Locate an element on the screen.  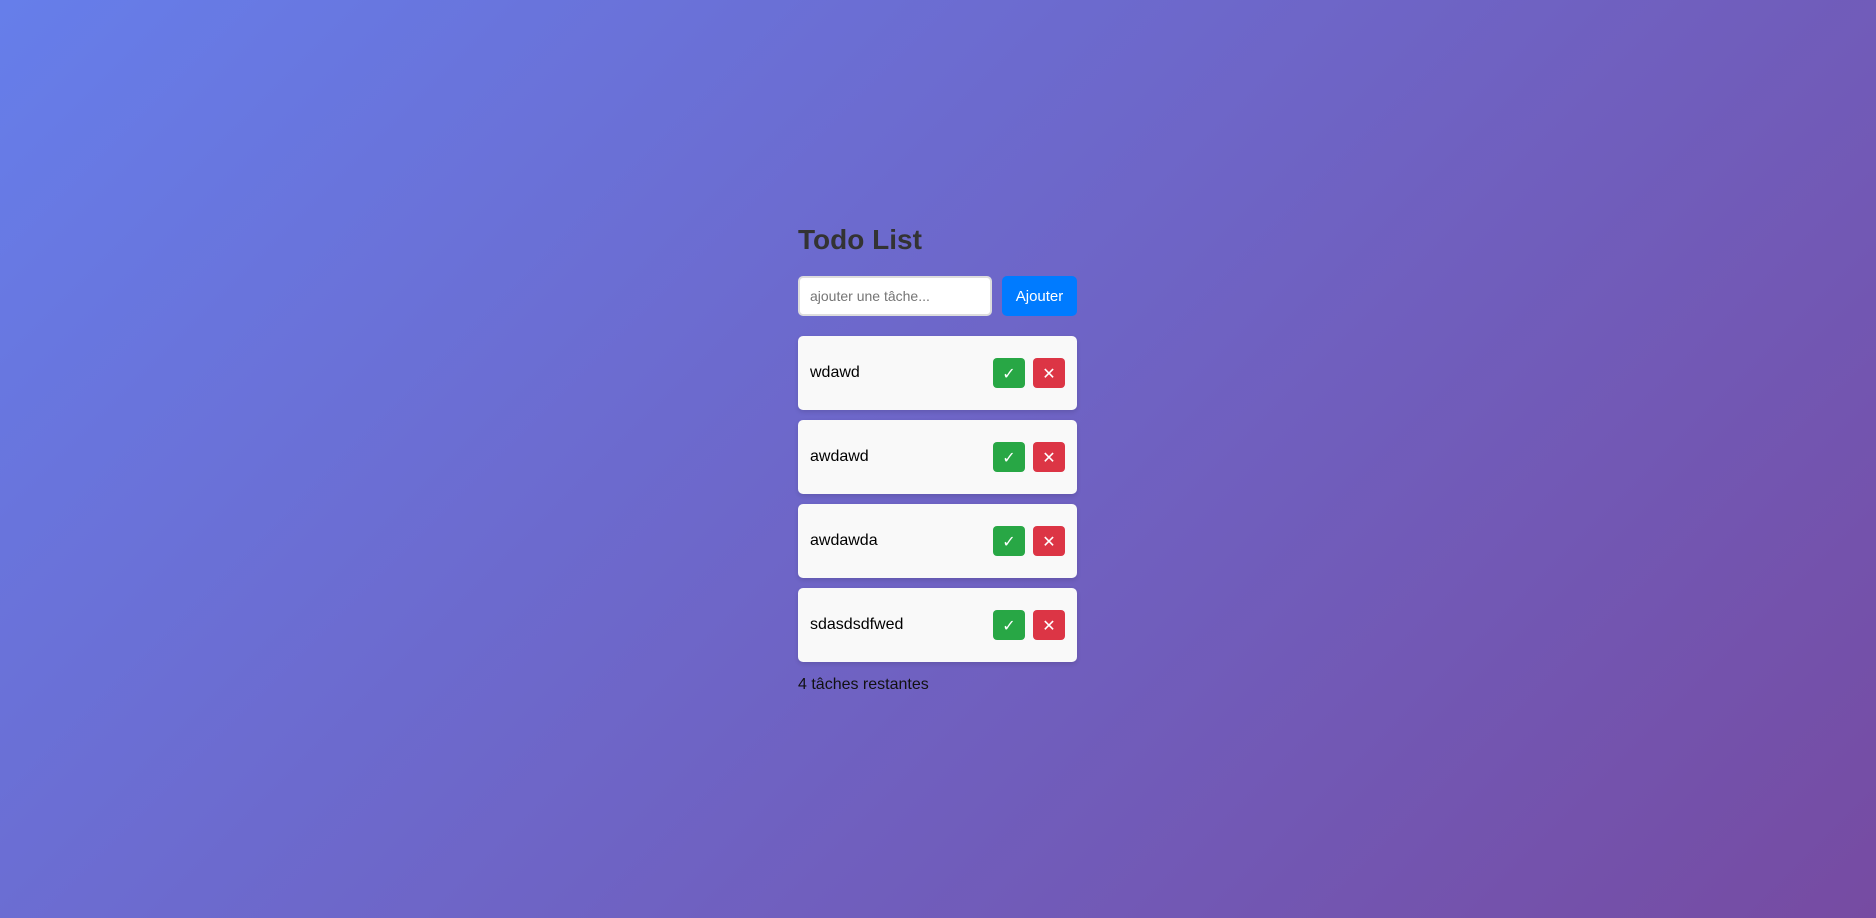
list-item: awdawd ✓ ✕ is located at coordinates (937, 457).